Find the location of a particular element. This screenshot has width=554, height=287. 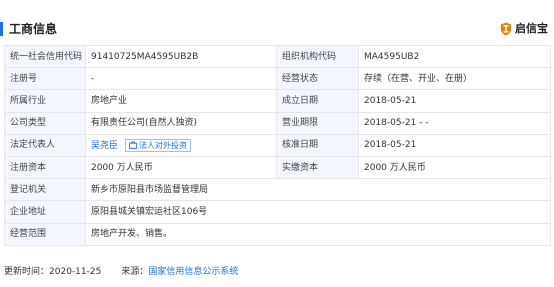

label-legal-rep: 法定代表人 is located at coordinates (45, 145).